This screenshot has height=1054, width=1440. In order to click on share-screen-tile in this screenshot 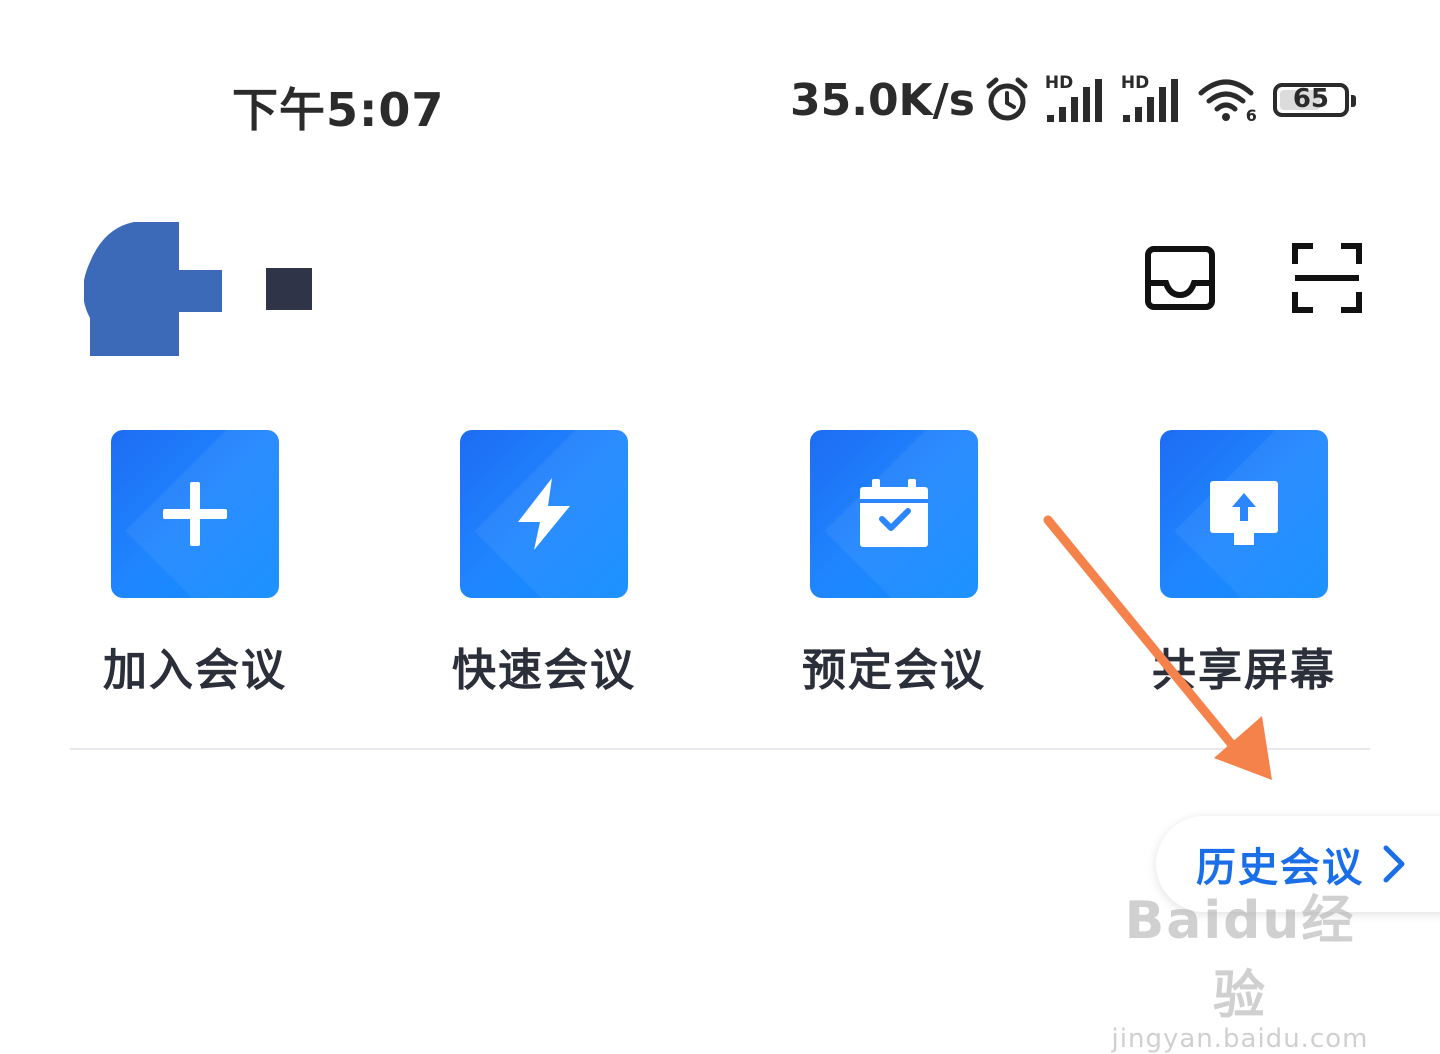, I will do `click(1244, 514)`.